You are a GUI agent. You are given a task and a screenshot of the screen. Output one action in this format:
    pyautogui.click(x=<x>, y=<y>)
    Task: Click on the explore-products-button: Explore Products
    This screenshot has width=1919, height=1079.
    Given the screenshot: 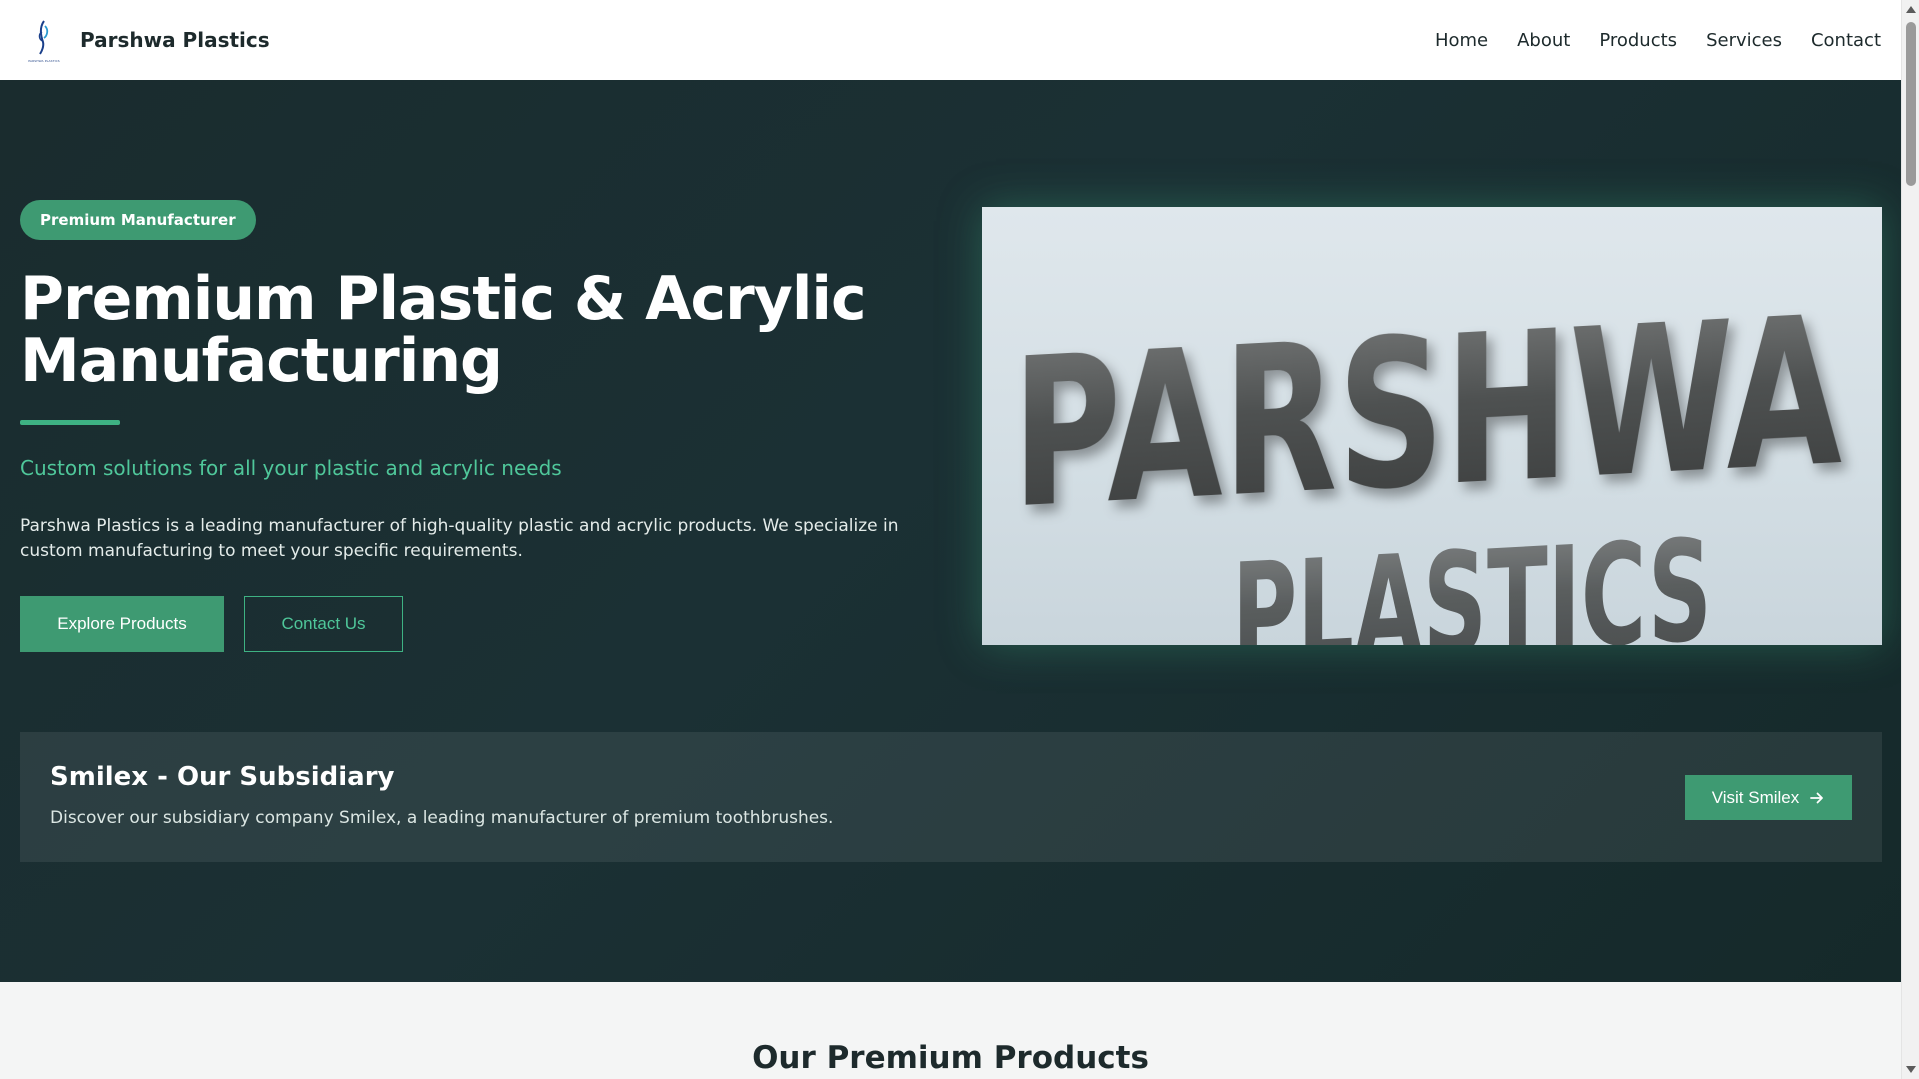 What is the action you would take?
    pyautogui.click(x=122, y=624)
    